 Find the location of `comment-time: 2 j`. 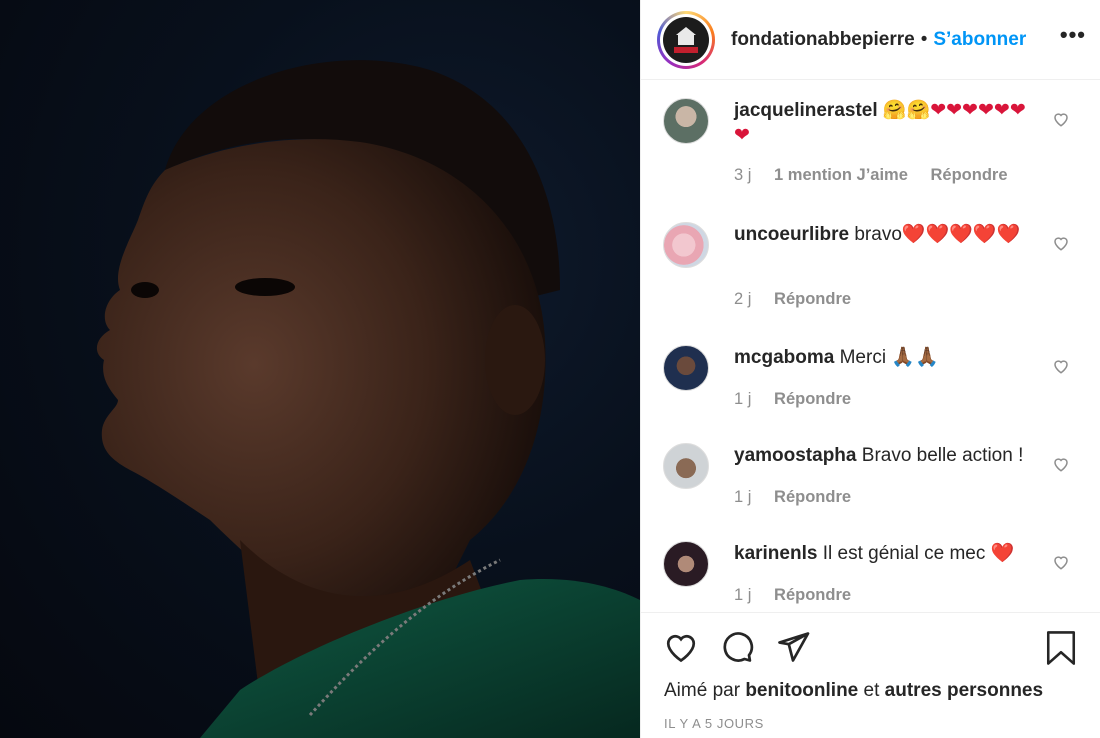

comment-time: 2 j is located at coordinates (743, 299).